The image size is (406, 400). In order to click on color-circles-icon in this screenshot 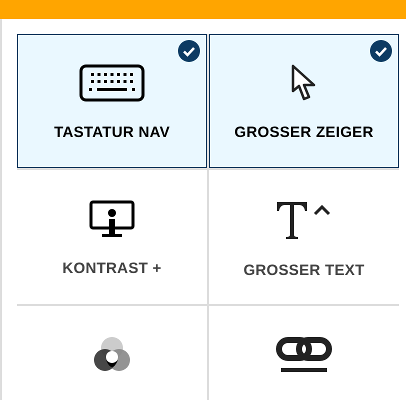, I will do `click(112, 355)`.